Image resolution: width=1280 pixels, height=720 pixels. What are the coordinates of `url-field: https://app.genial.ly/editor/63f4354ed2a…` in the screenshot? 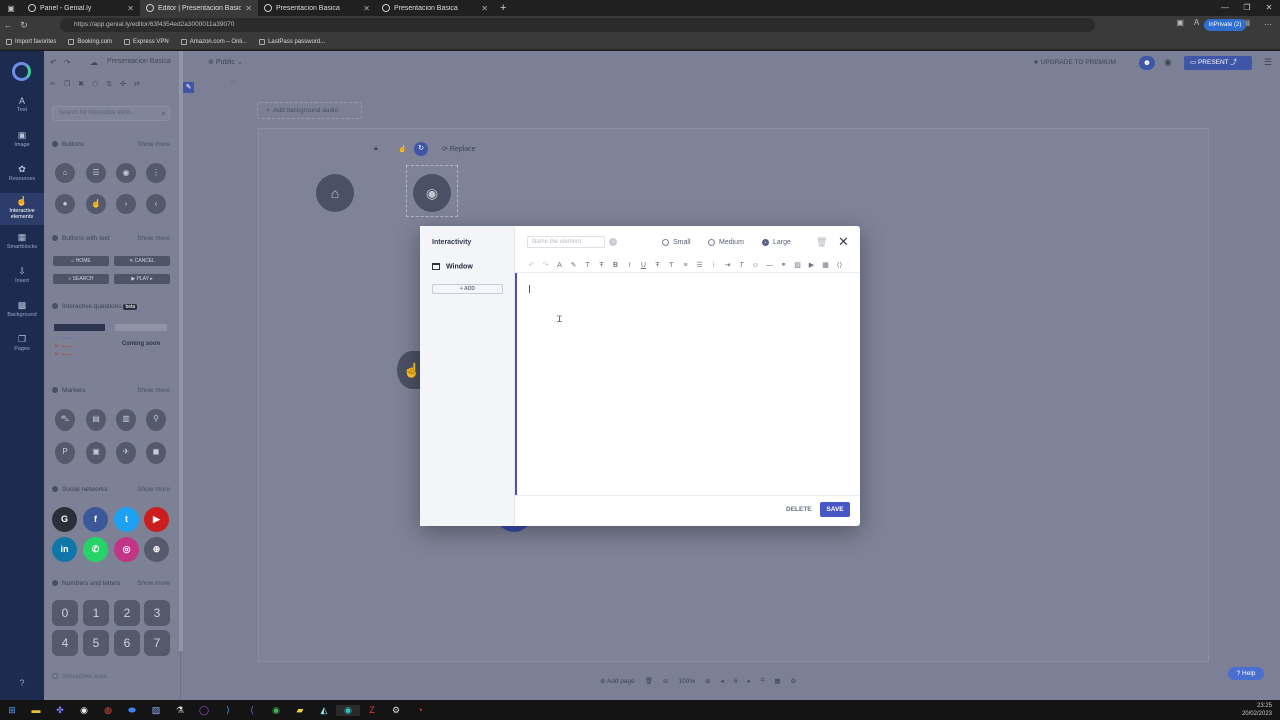 It's located at (577, 25).